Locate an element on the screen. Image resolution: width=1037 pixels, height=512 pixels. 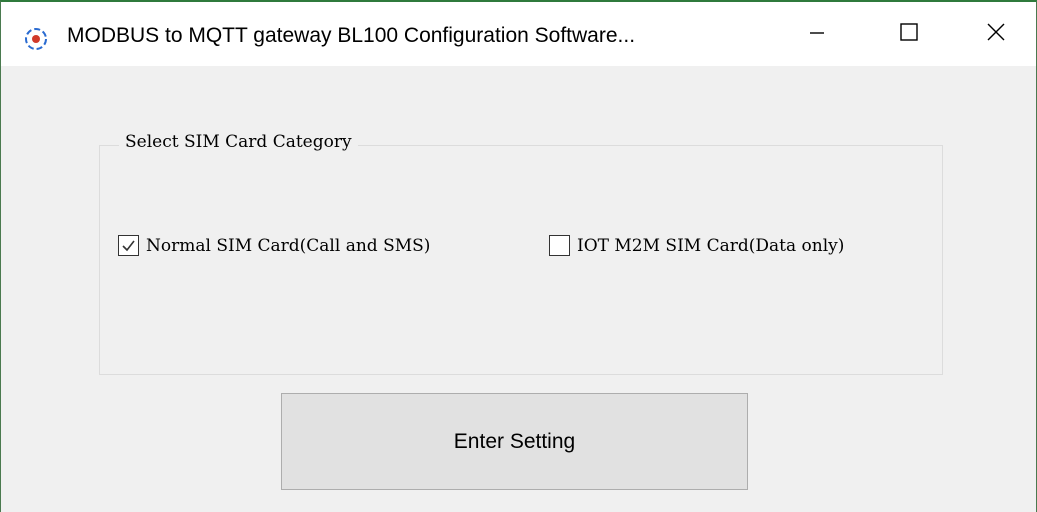
maximize-button is located at coordinates (909, 34).